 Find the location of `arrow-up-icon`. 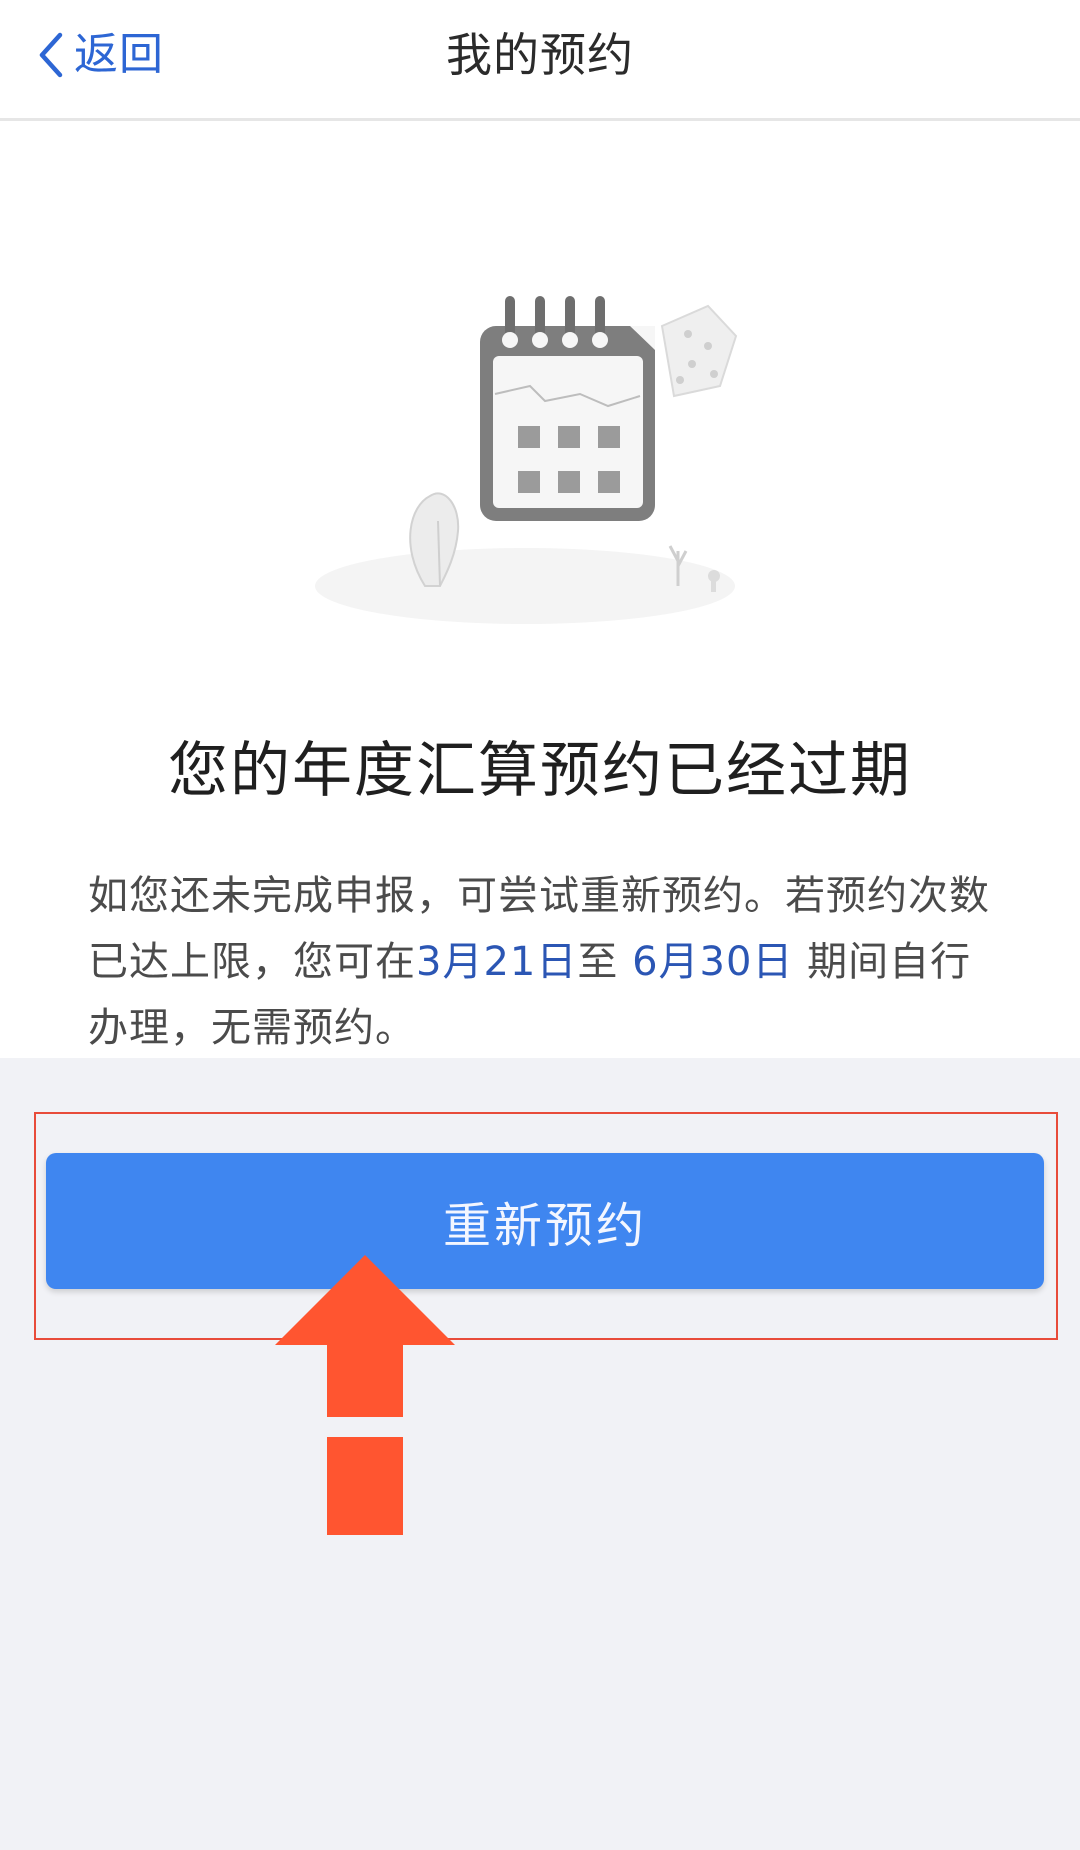

arrow-up-icon is located at coordinates (365, 1395).